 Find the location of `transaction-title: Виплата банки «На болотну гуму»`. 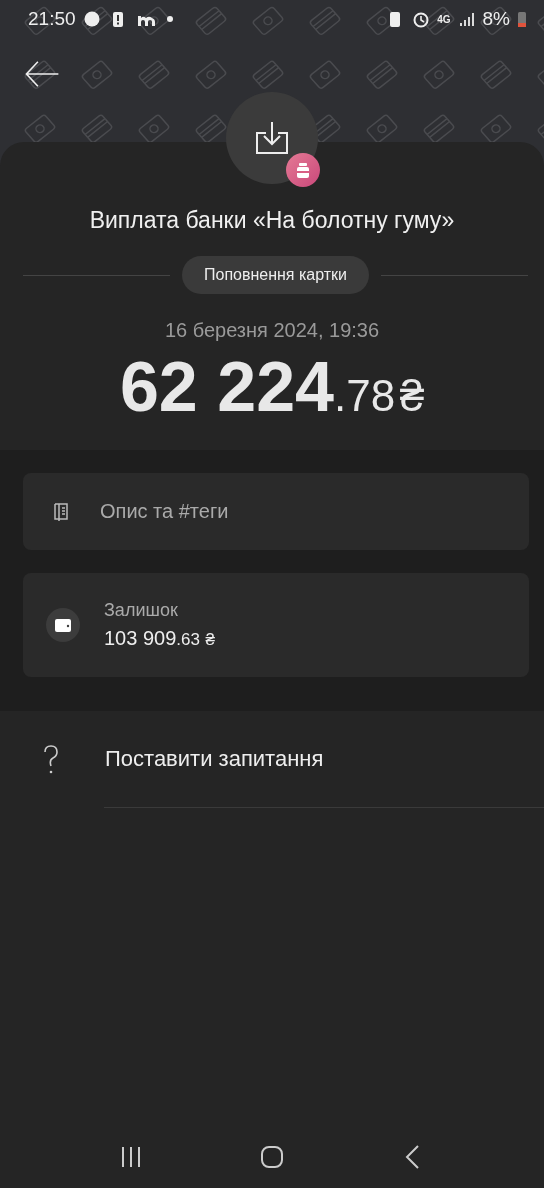

transaction-title: Виплата банки «На болотну гуму» is located at coordinates (272, 220).